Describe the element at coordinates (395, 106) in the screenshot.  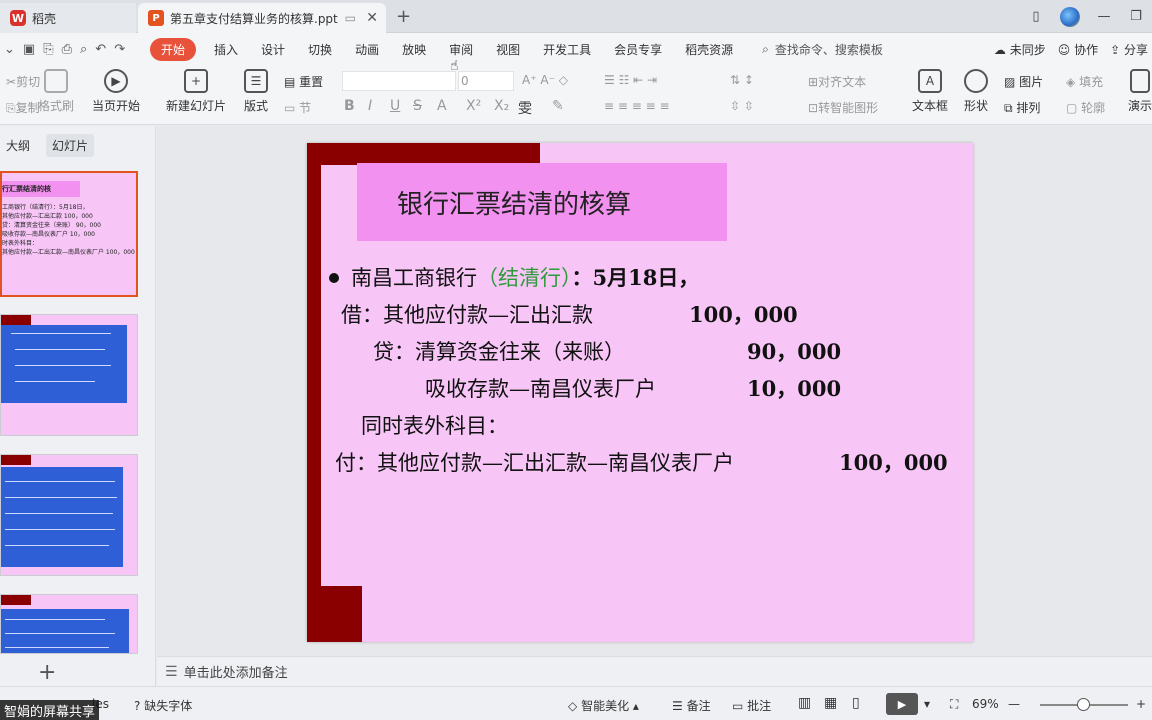
I see `underline-icon: U` at that location.